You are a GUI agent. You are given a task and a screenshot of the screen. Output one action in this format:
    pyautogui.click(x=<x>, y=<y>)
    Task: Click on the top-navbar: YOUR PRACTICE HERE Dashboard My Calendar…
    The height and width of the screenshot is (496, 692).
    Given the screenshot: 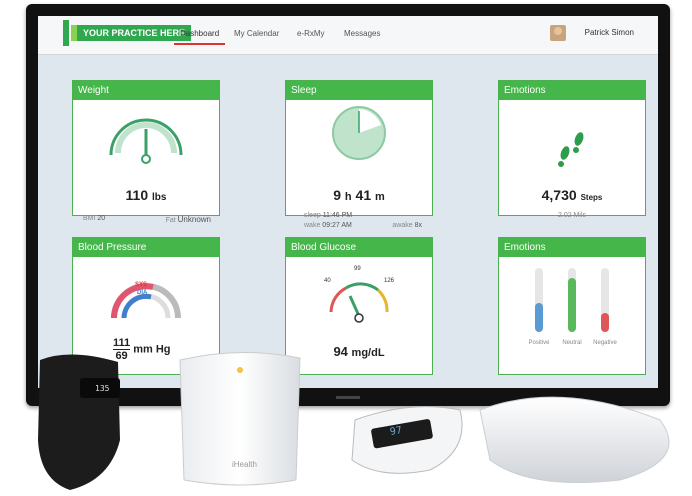 What is the action you would take?
    pyautogui.click(x=348, y=35)
    